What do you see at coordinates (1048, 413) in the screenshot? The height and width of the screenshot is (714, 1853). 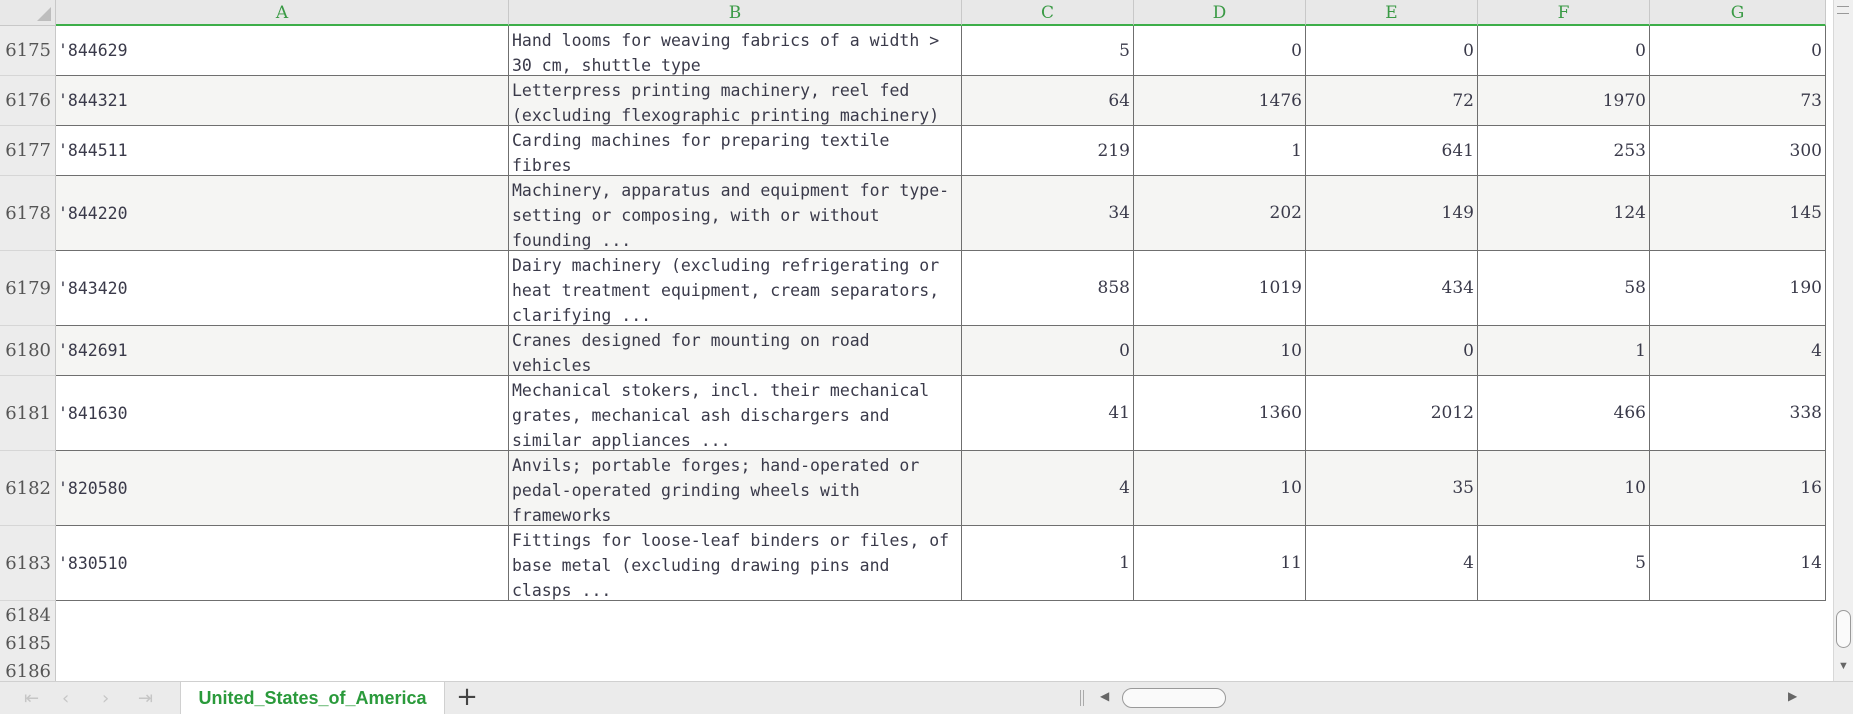 I see `cell-c: 41` at bounding box center [1048, 413].